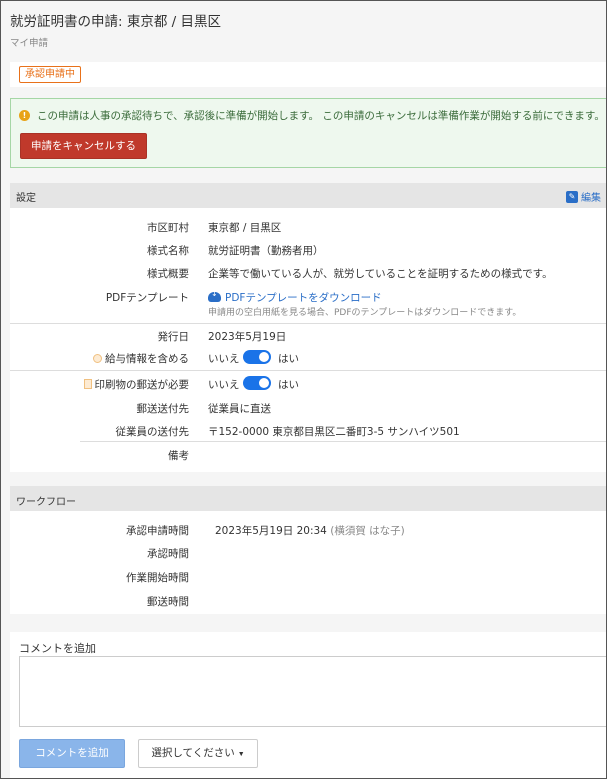  I want to click on issue-date-value: 2023年5月19日, so click(247, 337).